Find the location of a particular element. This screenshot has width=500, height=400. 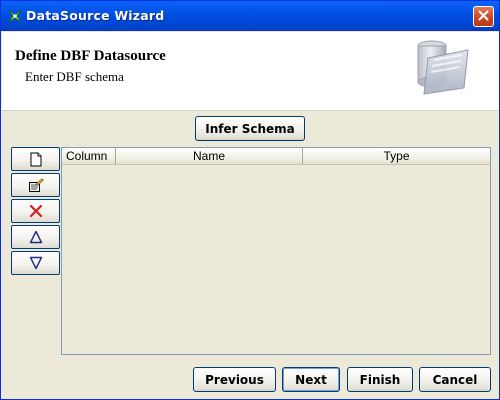

move-down-icon is located at coordinates (36, 263).